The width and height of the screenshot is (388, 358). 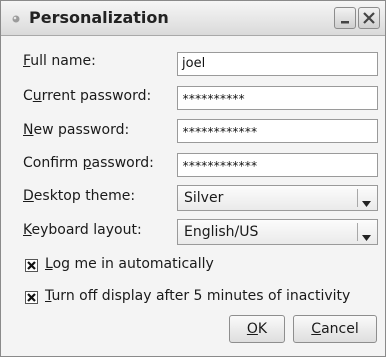 What do you see at coordinates (277, 64) in the screenshot?
I see `full-name-field: joel` at bounding box center [277, 64].